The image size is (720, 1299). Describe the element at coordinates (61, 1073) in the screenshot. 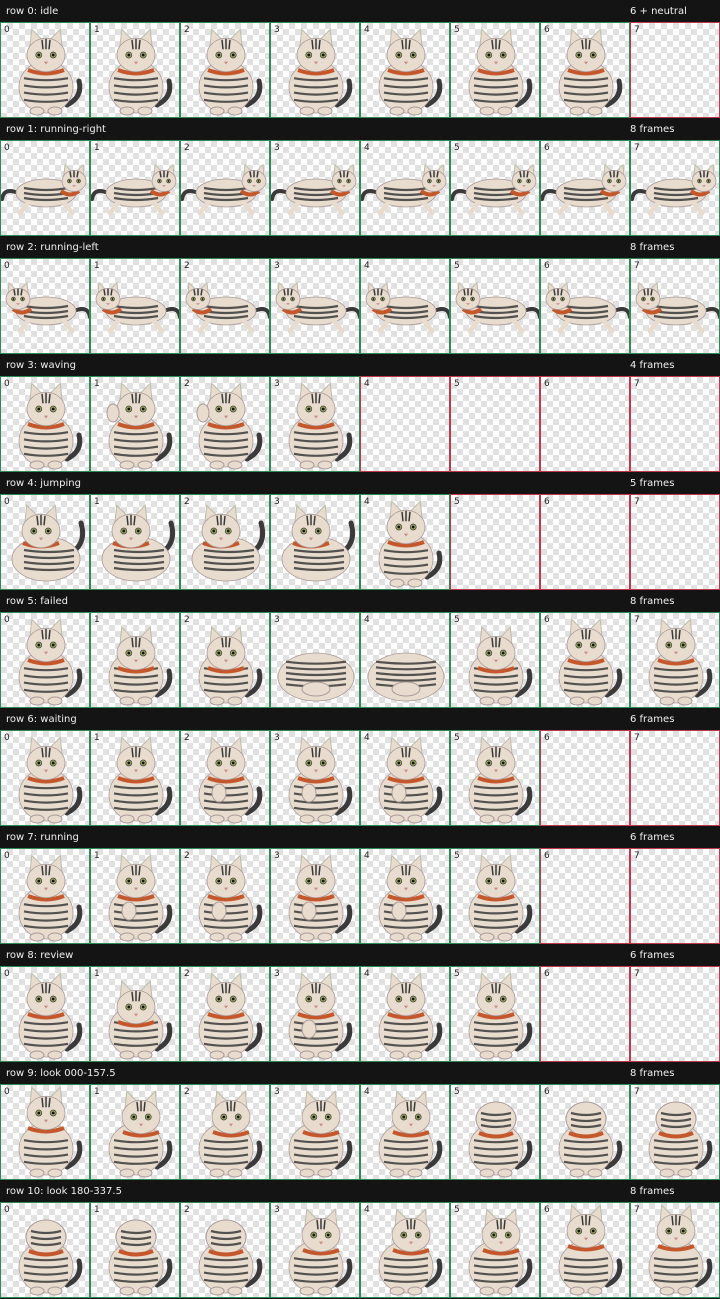

I see `row-title: row 9: look 000-157.5` at that location.